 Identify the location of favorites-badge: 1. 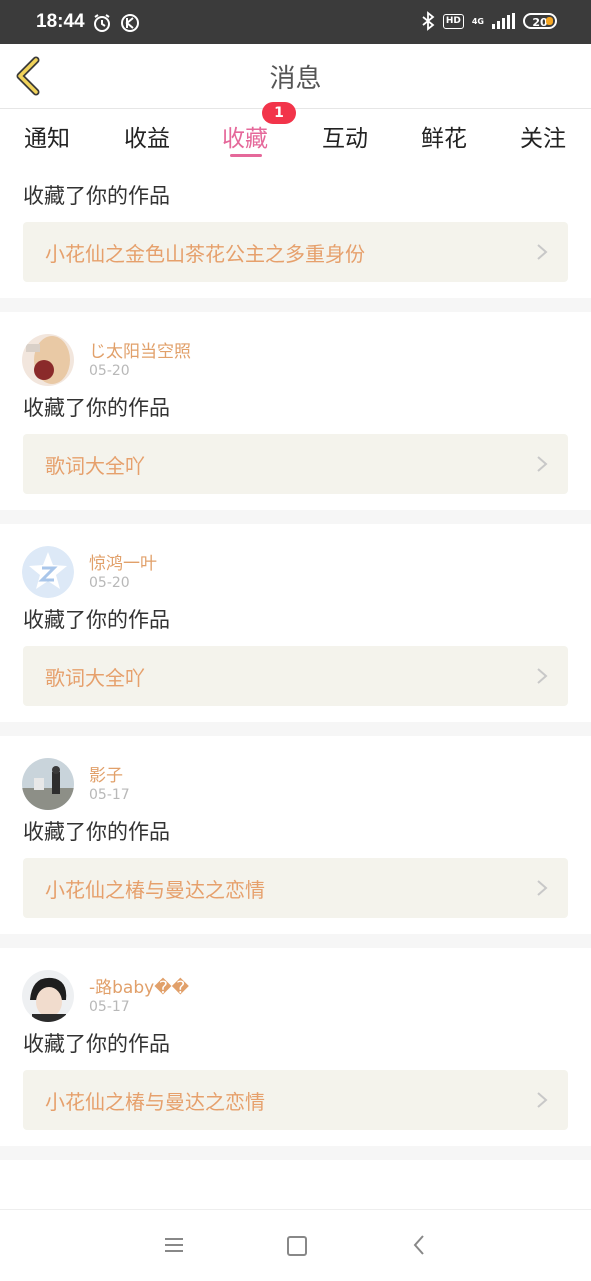
(279, 113).